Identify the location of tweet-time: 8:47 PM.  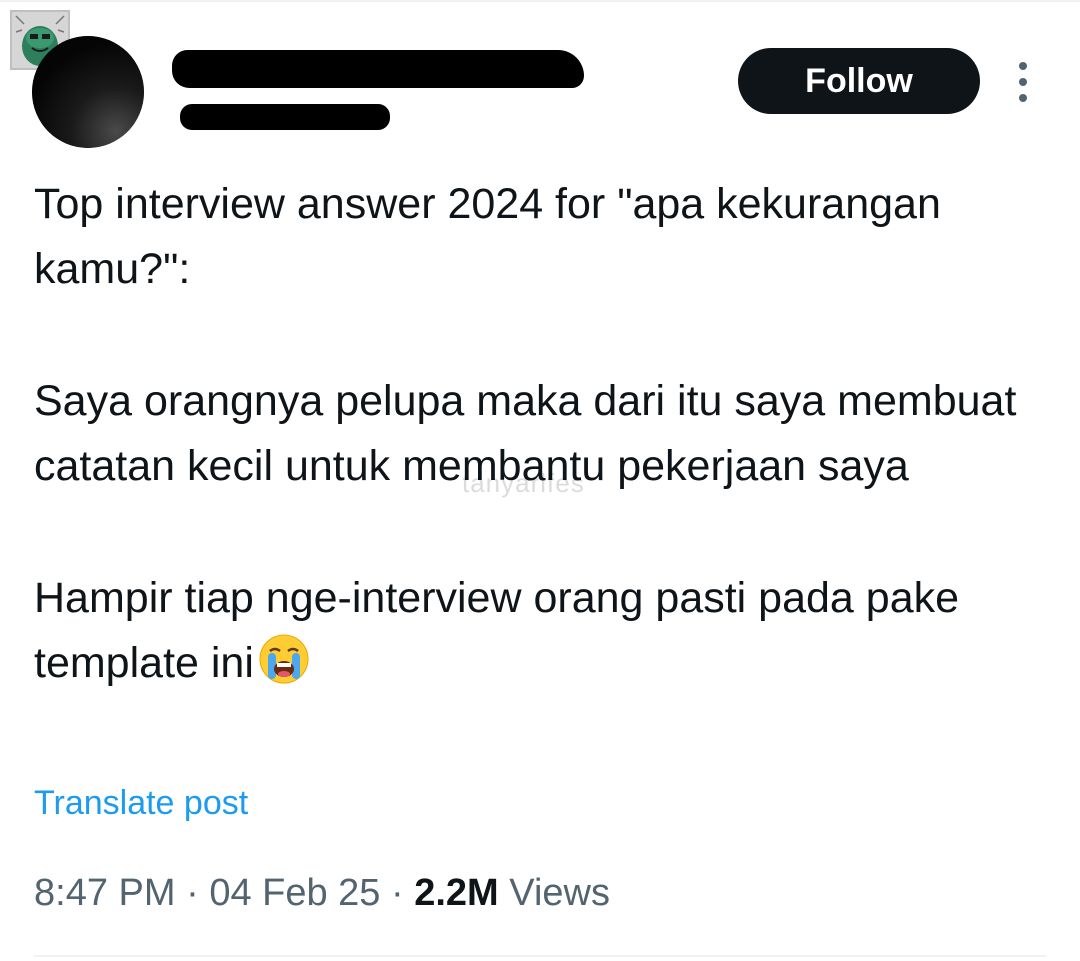
(105, 893).